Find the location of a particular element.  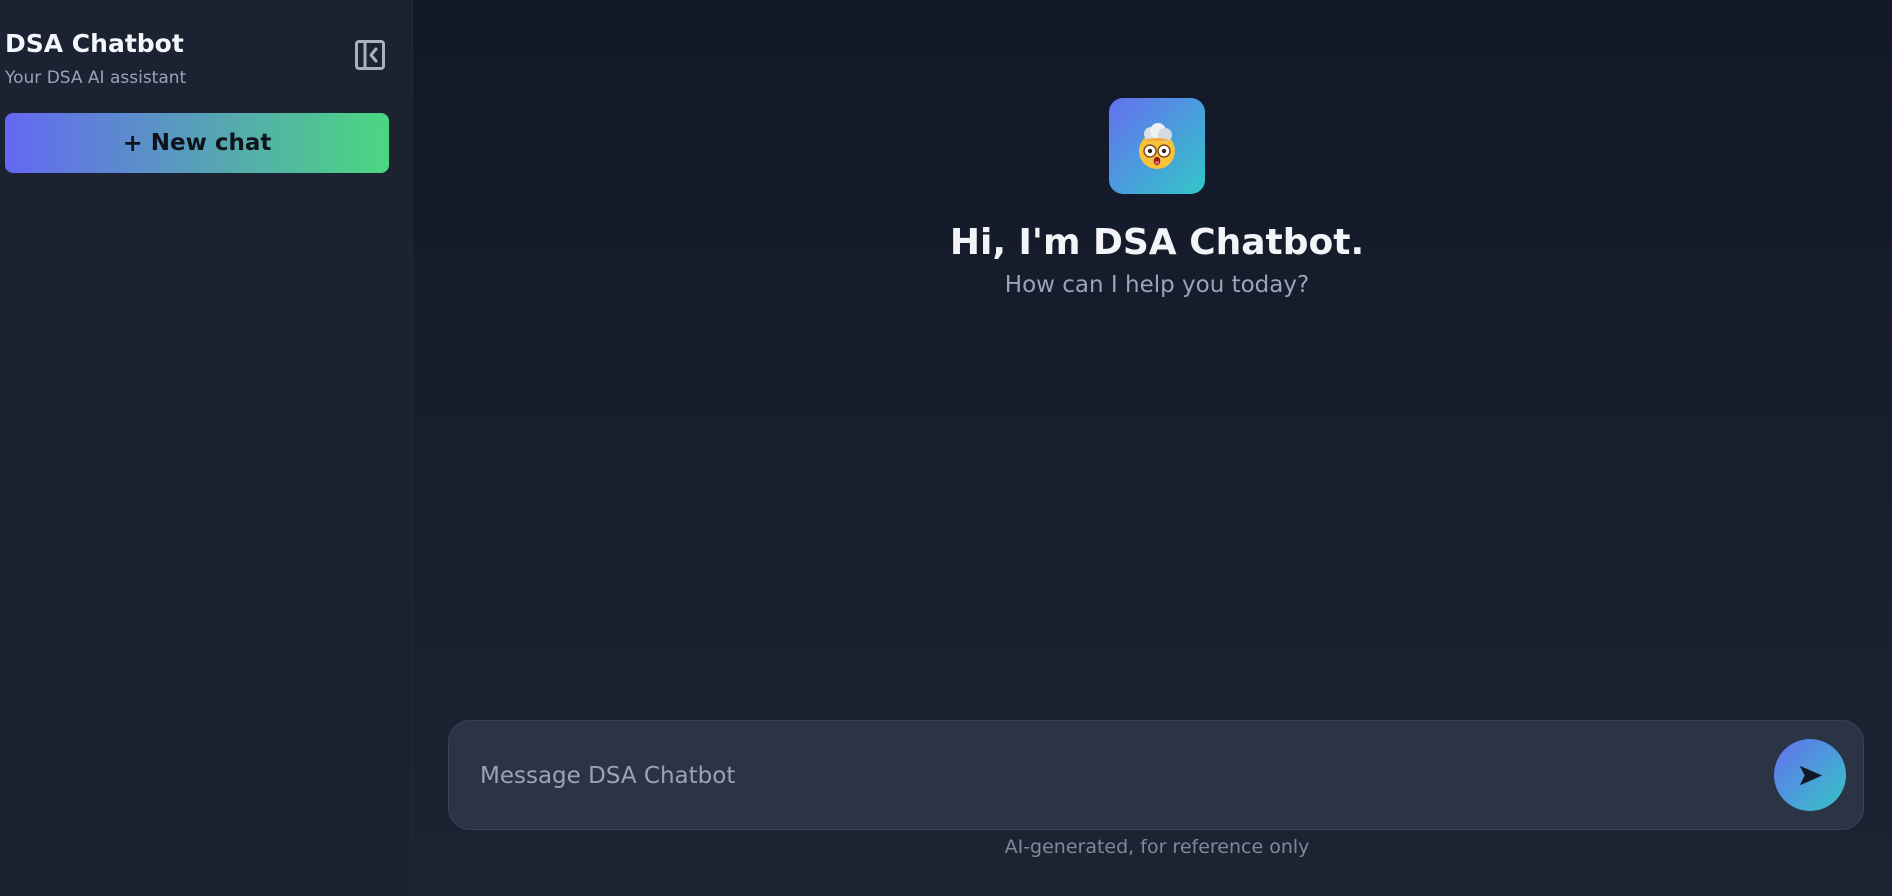

collapse-sidebar-button is located at coordinates (370, 55).